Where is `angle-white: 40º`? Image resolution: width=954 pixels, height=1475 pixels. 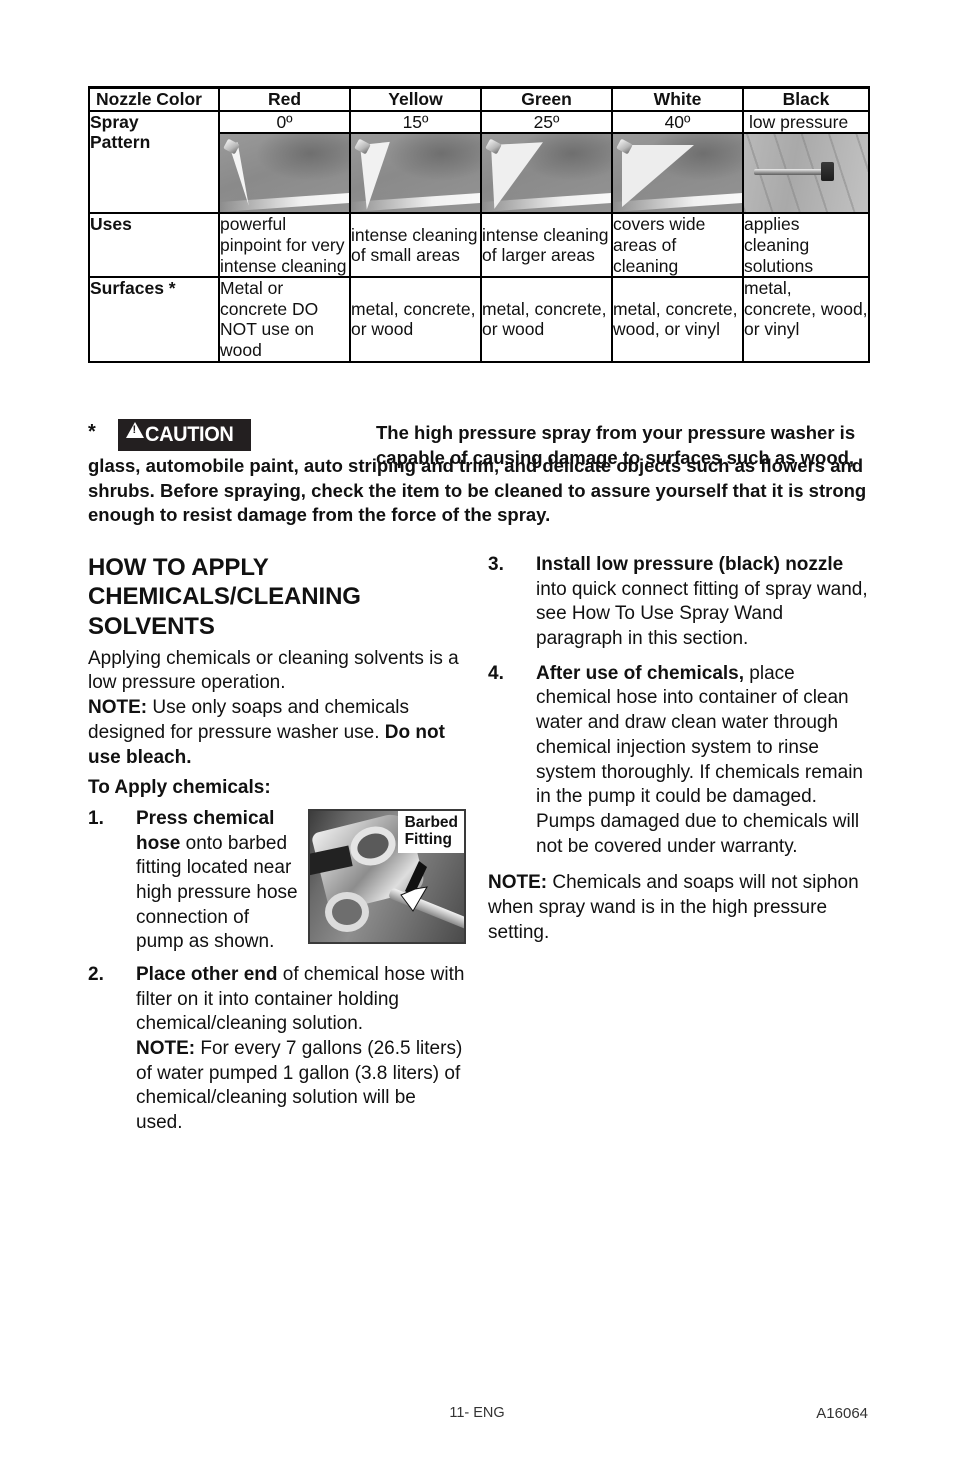
angle-white: 40º is located at coordinates (677, 122).